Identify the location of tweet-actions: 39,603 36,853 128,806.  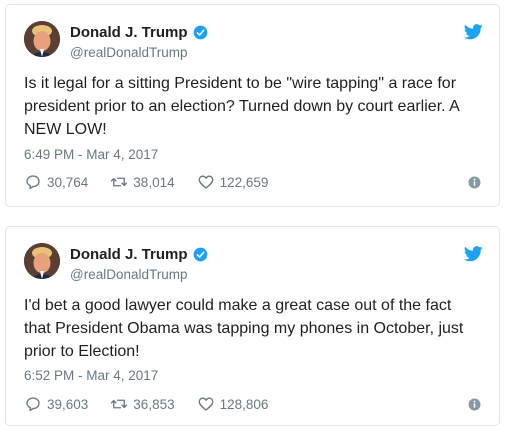
(252, 404).